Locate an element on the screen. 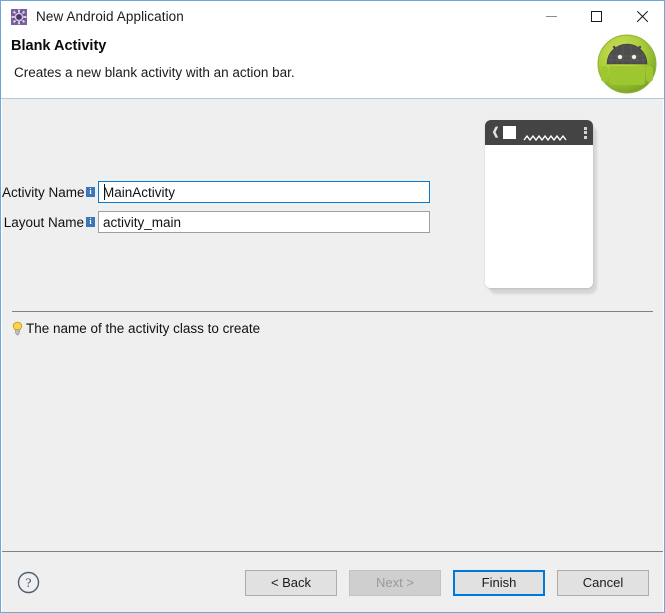  help-button: ? is located at coordinates (28, 582).